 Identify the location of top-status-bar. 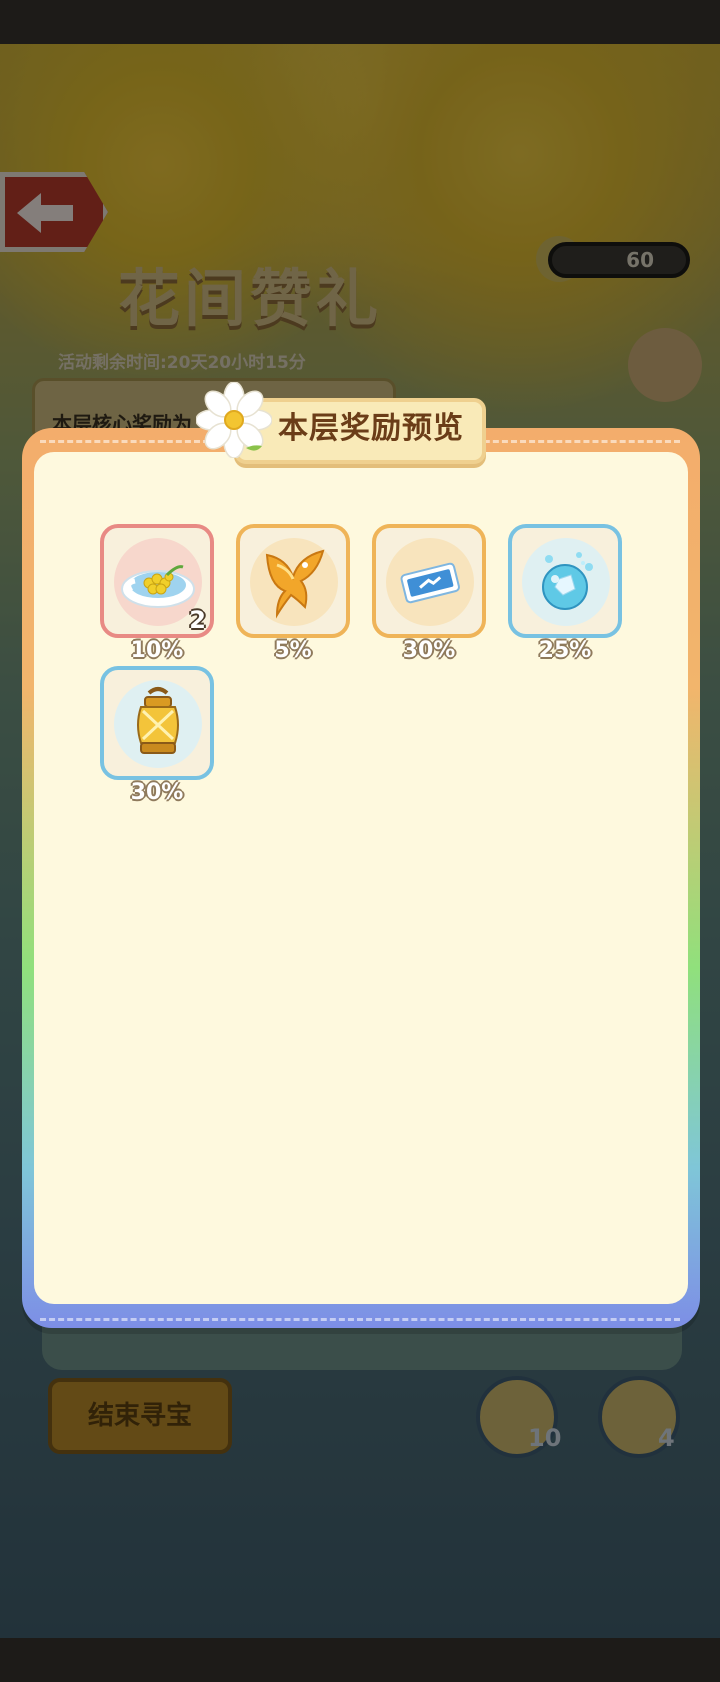
(360, 22).